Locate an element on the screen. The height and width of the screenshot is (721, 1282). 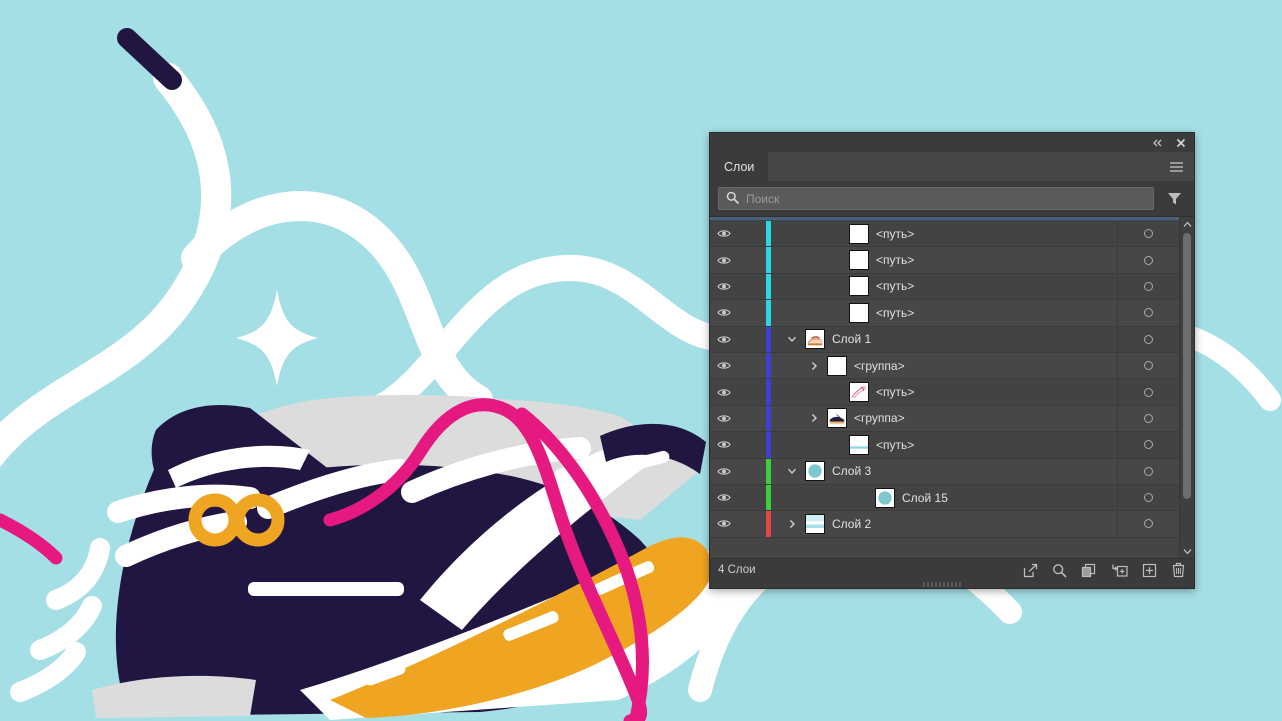
layer-row-body: Слой 15 is located at coordinates (946, 497).